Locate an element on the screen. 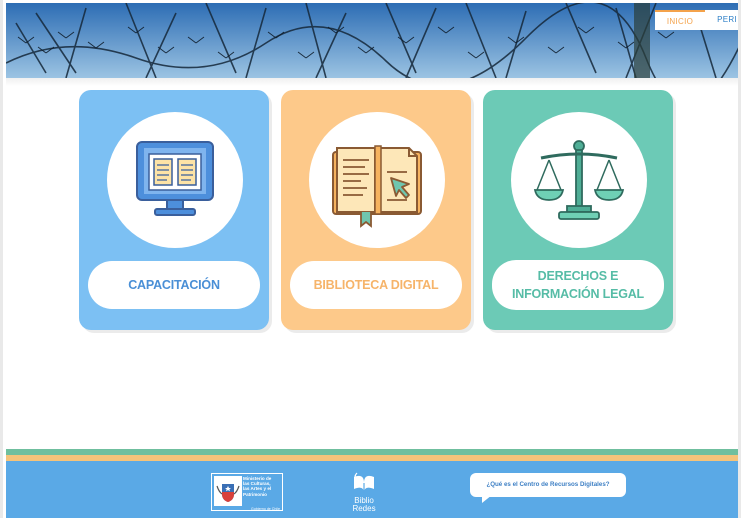  scales-icon is located at coordinates (579, 180).